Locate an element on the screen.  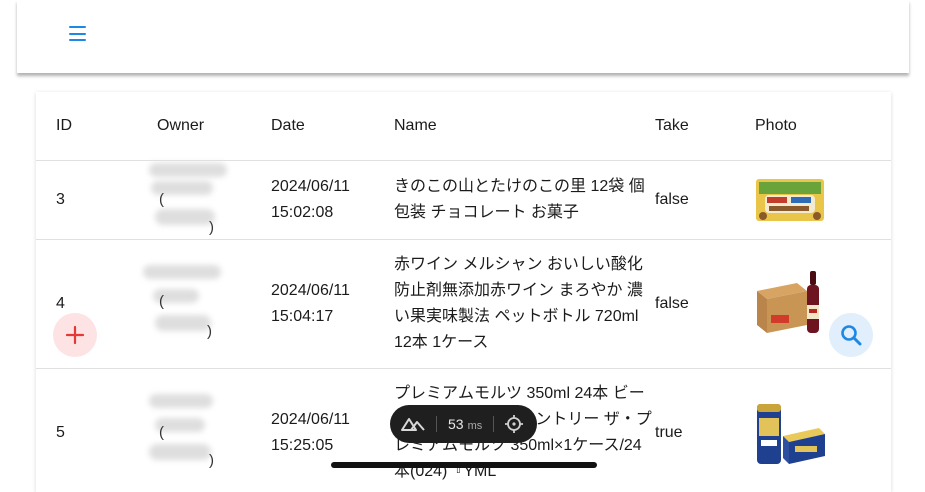
time-line: 15:02:08 is located at coordinates (332, 213).